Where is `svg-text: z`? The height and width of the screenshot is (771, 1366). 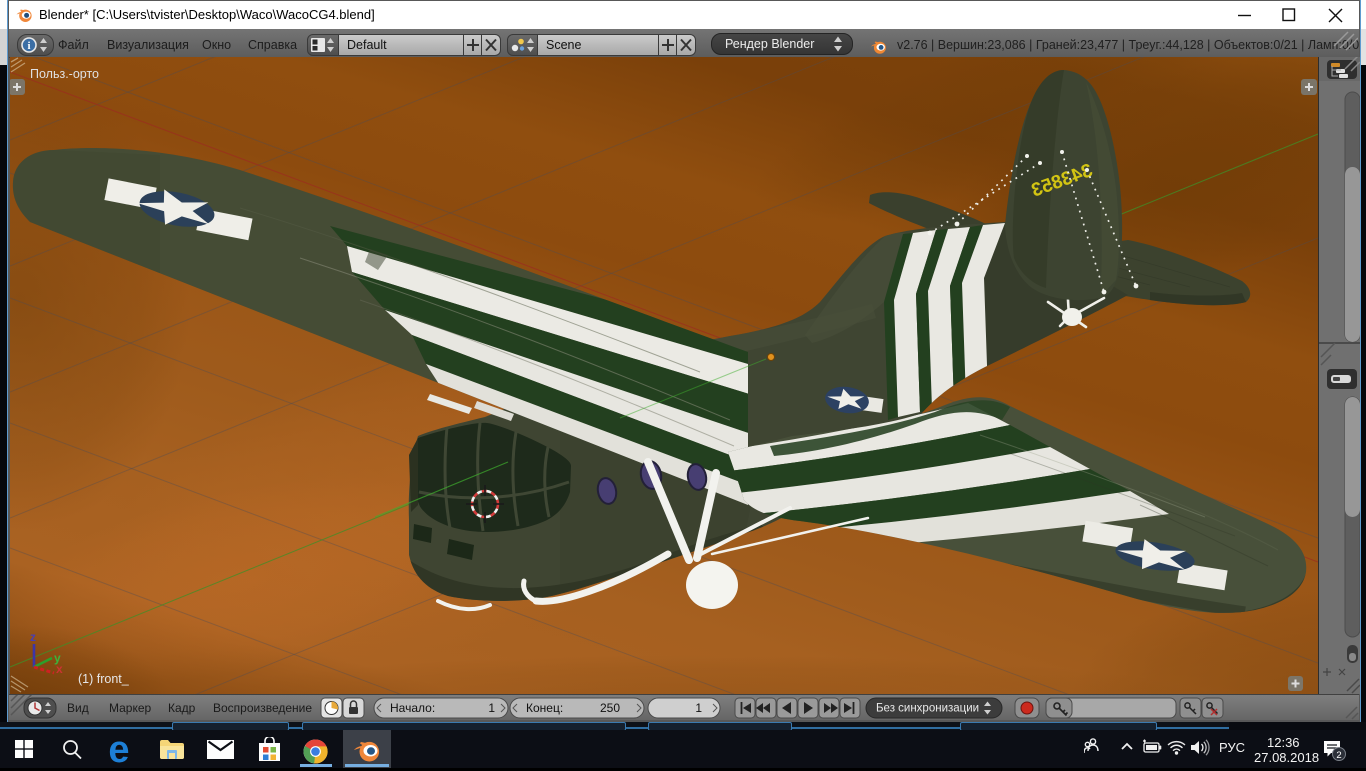
svg-text: z is located at coordinates (33, 637).